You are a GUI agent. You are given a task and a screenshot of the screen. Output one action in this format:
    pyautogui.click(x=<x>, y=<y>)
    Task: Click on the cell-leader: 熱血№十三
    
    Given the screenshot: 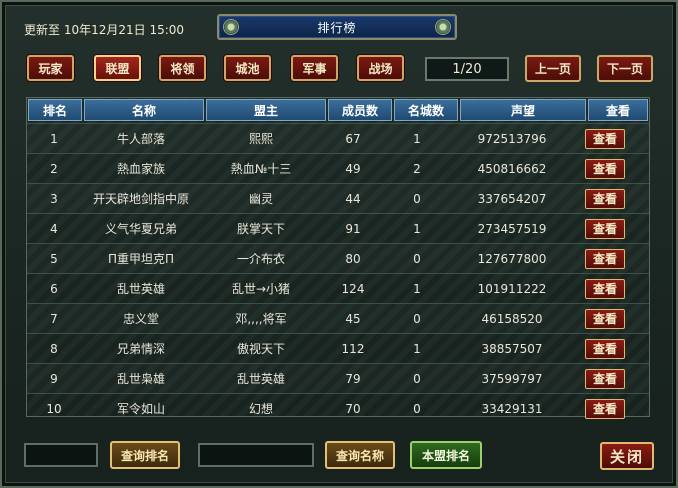 What is the action you would take?
    pyautogui.click(x=261, y=169)
    